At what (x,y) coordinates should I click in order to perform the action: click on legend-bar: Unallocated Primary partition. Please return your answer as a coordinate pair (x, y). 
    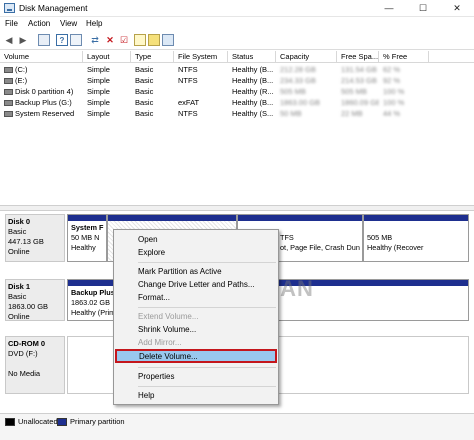
    Looking at the image, I should click on (237, 426).